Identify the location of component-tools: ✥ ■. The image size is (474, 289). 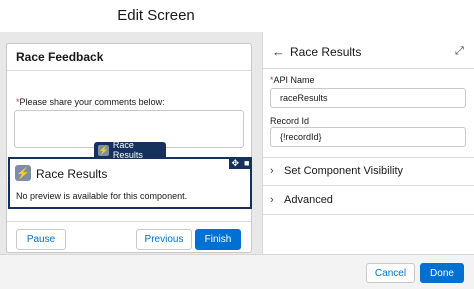
(240, 163).